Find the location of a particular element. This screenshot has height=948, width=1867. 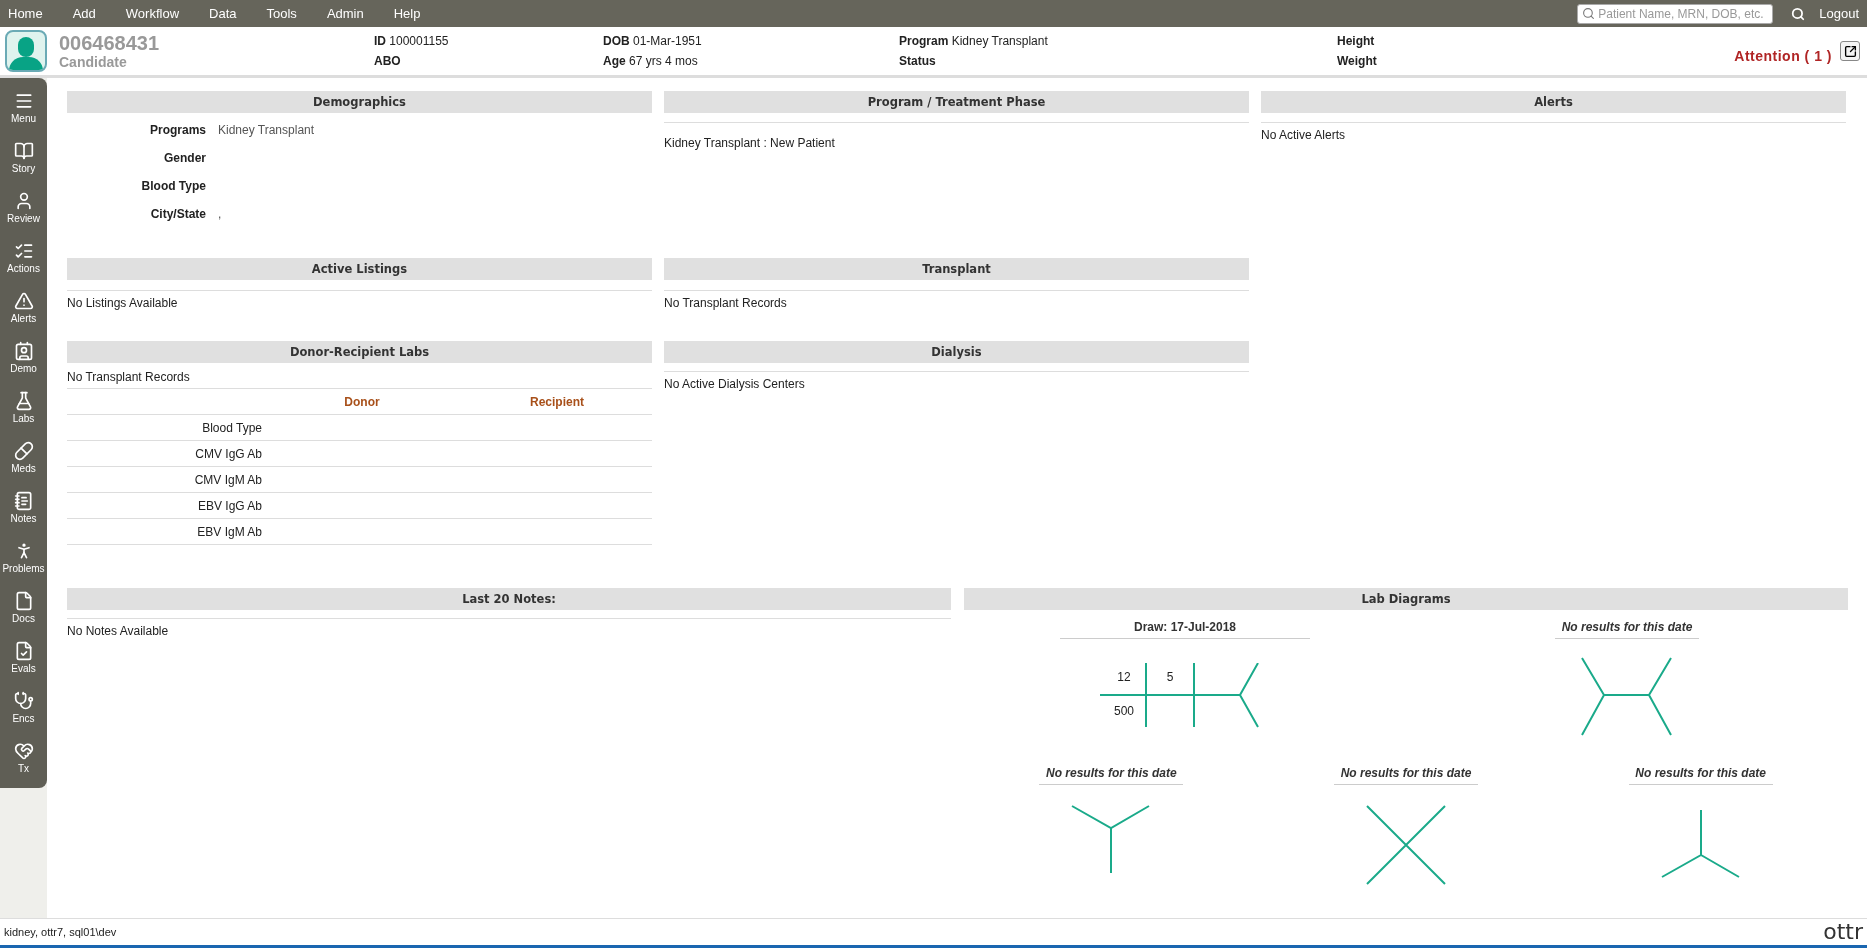

sidebar-item: Notes is located at coordinates (23, 507).